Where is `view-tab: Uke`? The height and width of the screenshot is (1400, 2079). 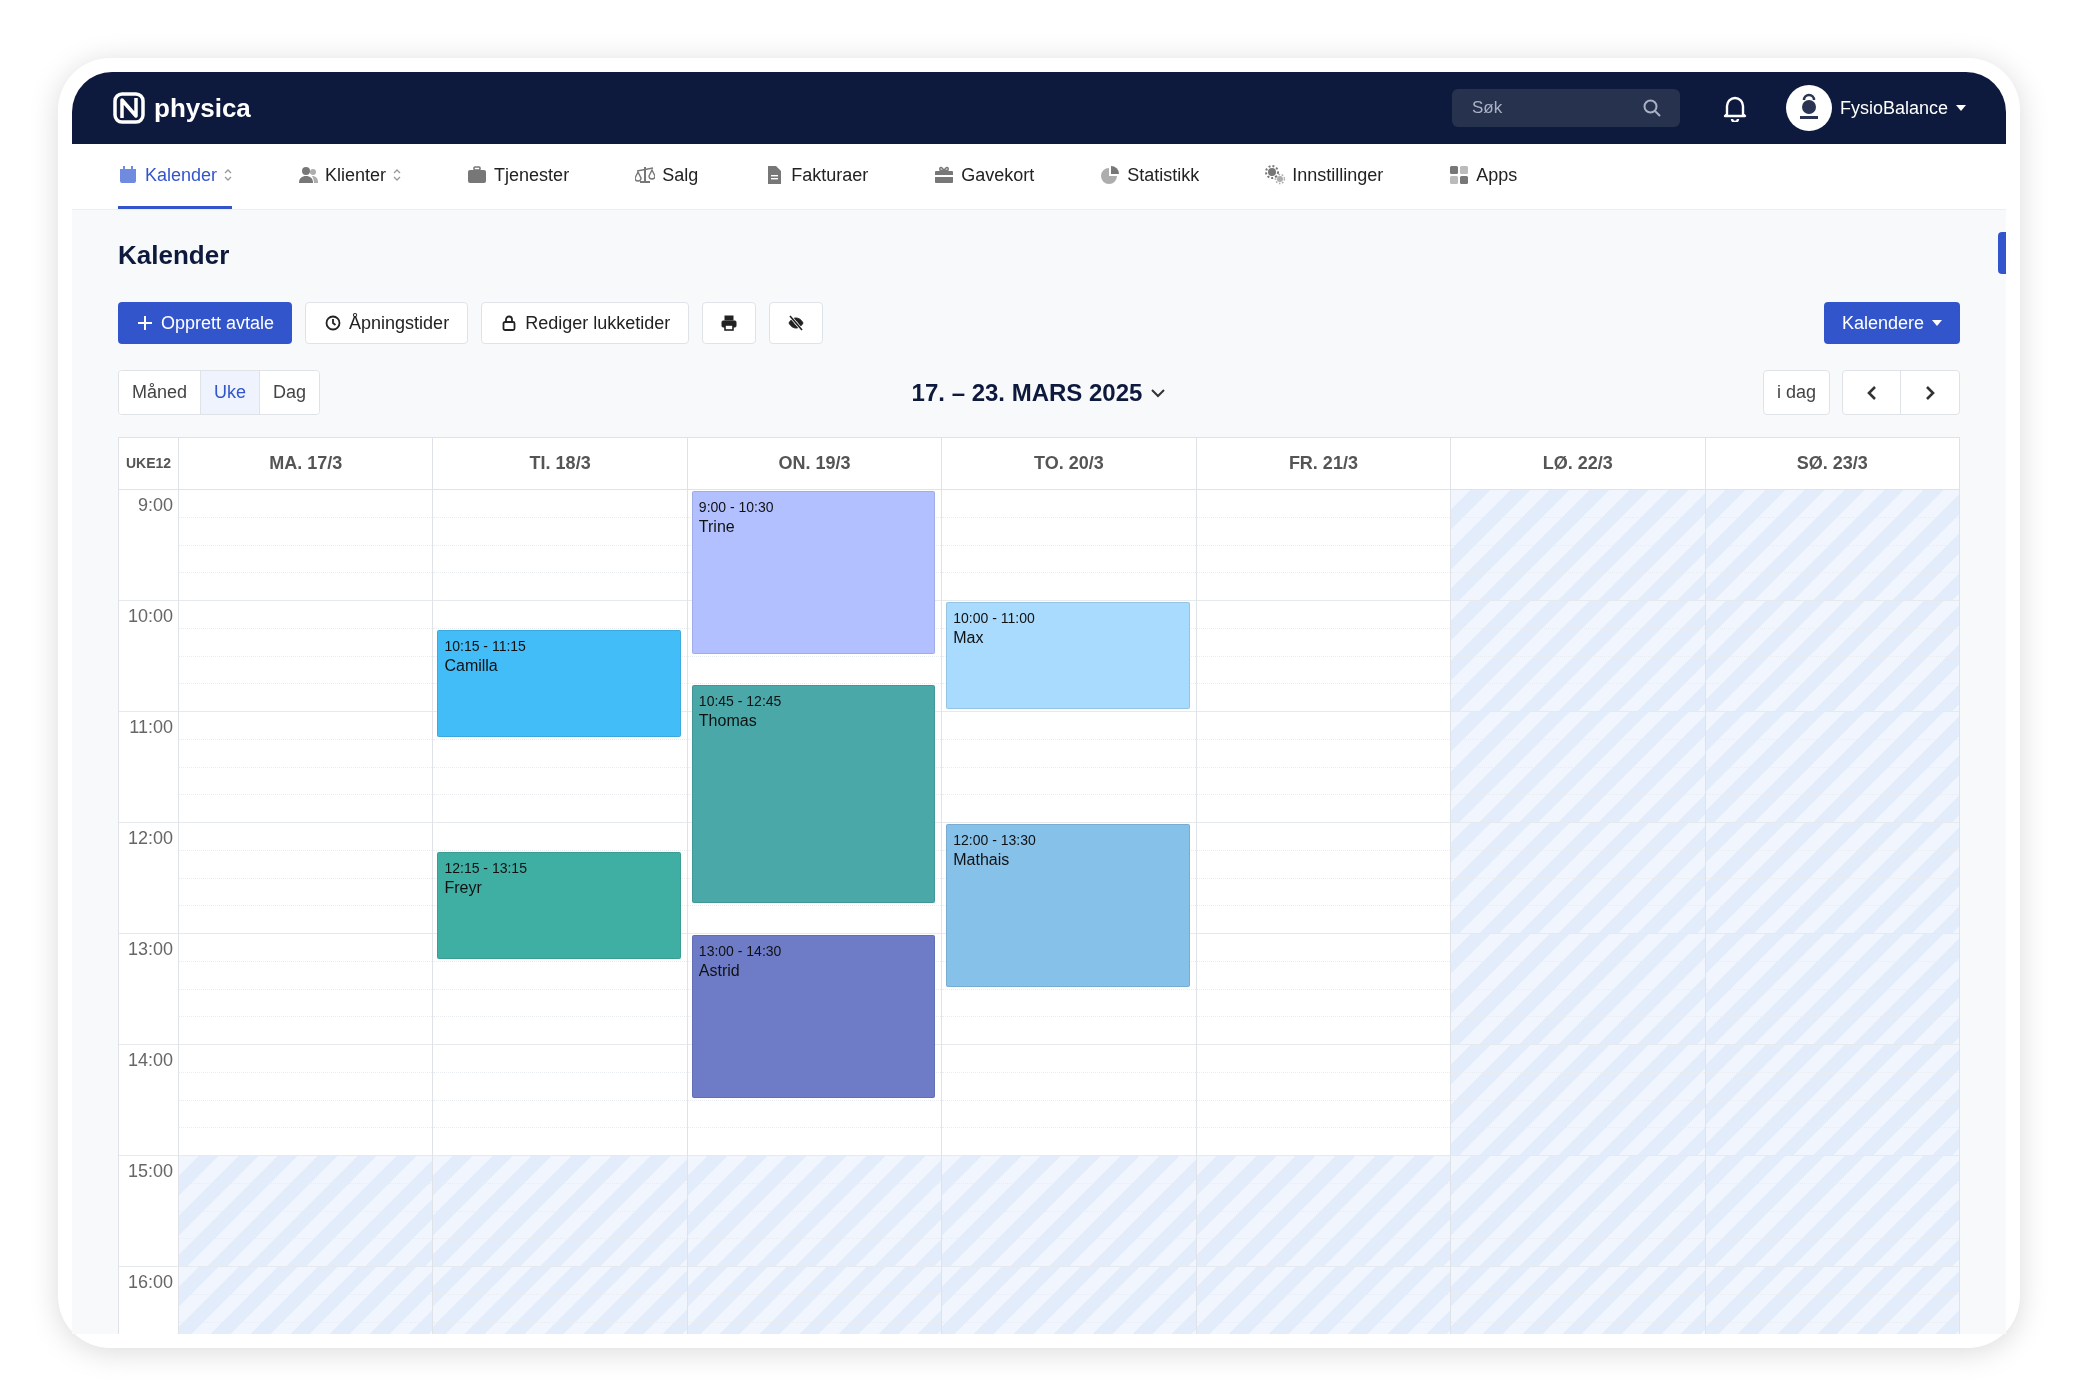
view-tab: Uke is located at coordinates (230, 392).